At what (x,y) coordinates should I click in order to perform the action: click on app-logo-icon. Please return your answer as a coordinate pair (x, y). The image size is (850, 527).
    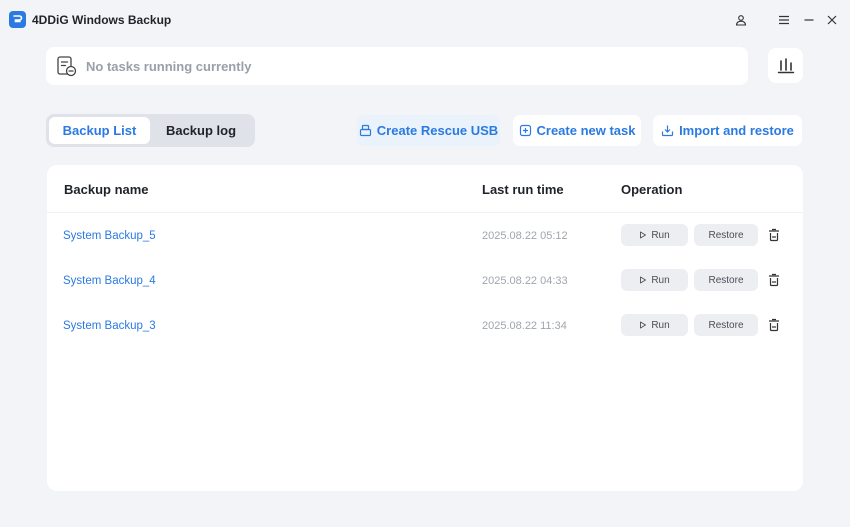
    Looking at the image, I should click on (17, 19).